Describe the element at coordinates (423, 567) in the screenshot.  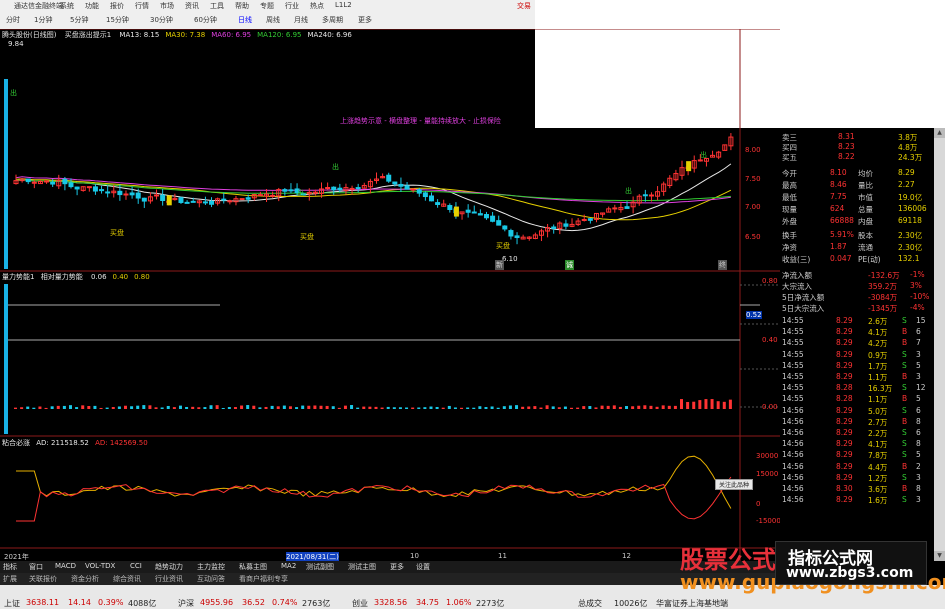
I see `indicator-tab: 设置` at that location.